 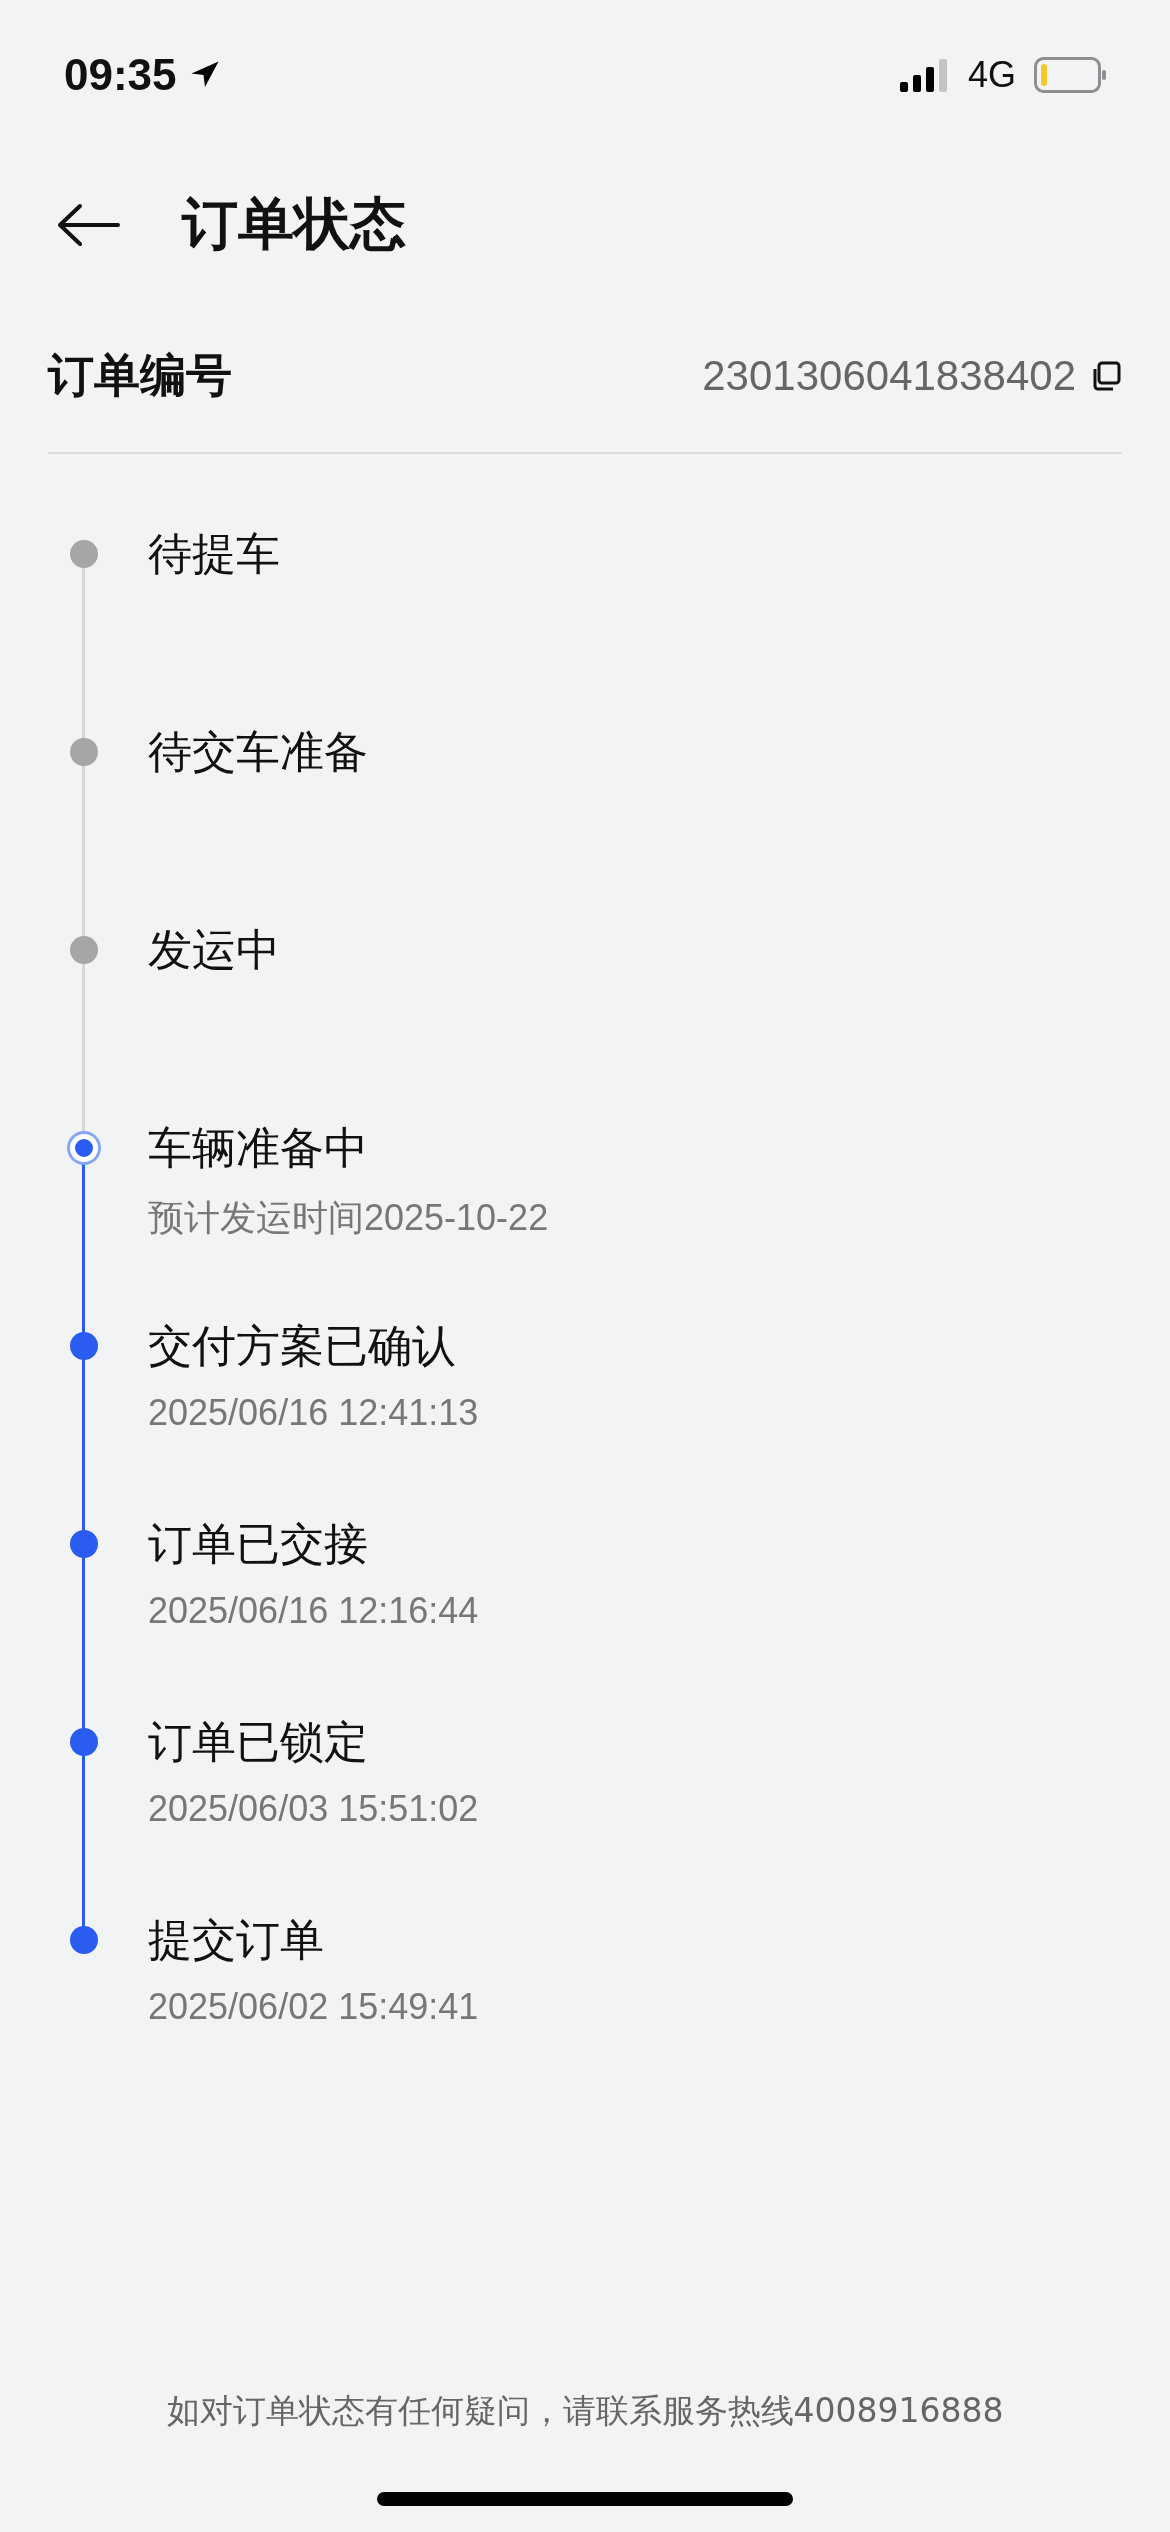 I want to click on step-title: 车辆准备中, so click(x=258, y=1148).